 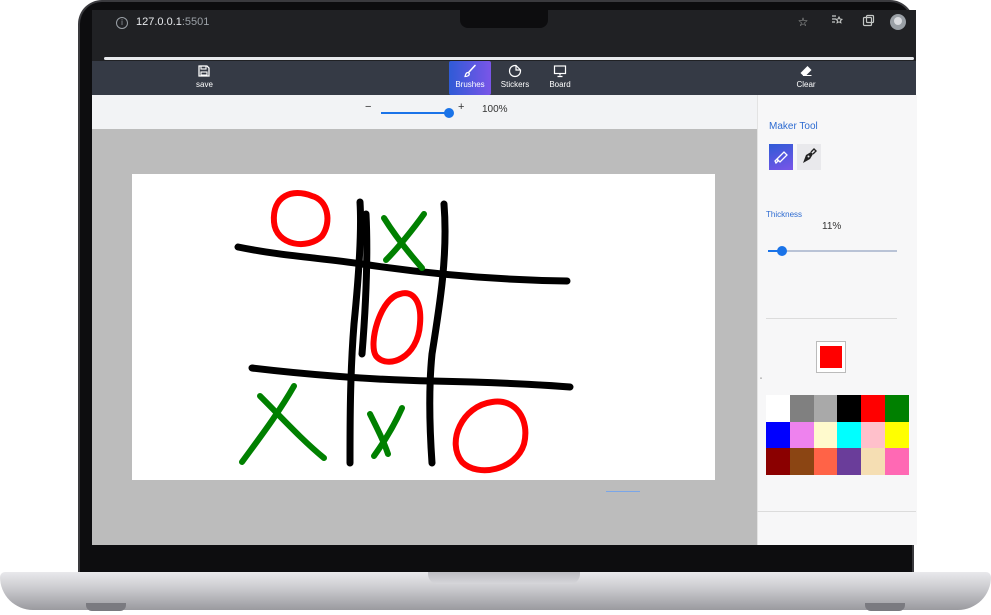 What do you see at coordinates (803, 22) in the screenshot?
I see `star-icon: ☆` at bounding box center [803, 22].